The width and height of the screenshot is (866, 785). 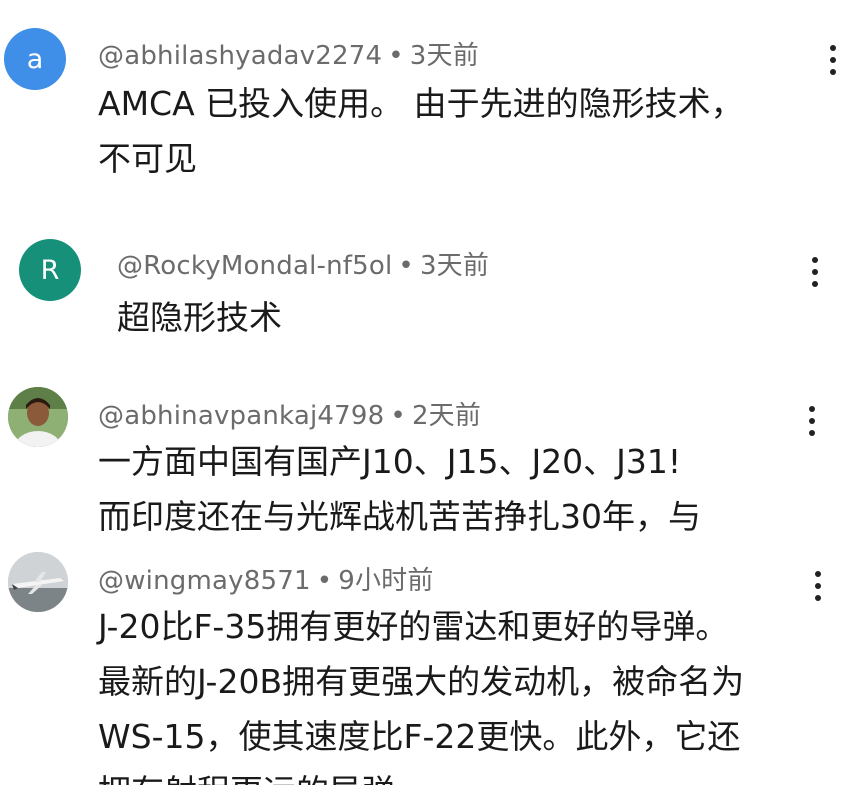 I want to click on comment-author: @RockyMondal-nf5ol, so click(x=254, y=266).